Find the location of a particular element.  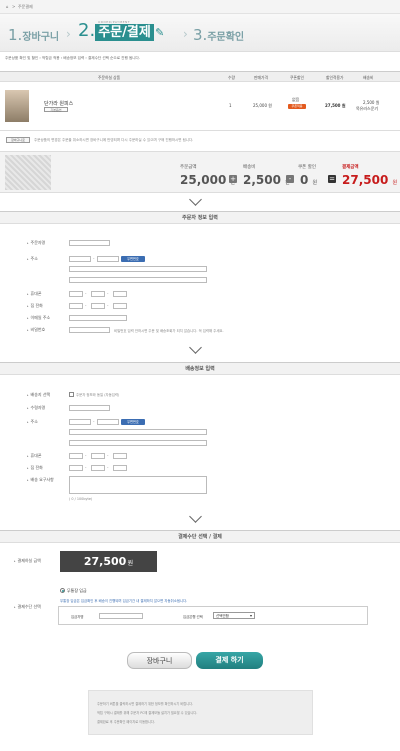

step-confirm: 3.주문확인 is located at coordinates (219, 35).